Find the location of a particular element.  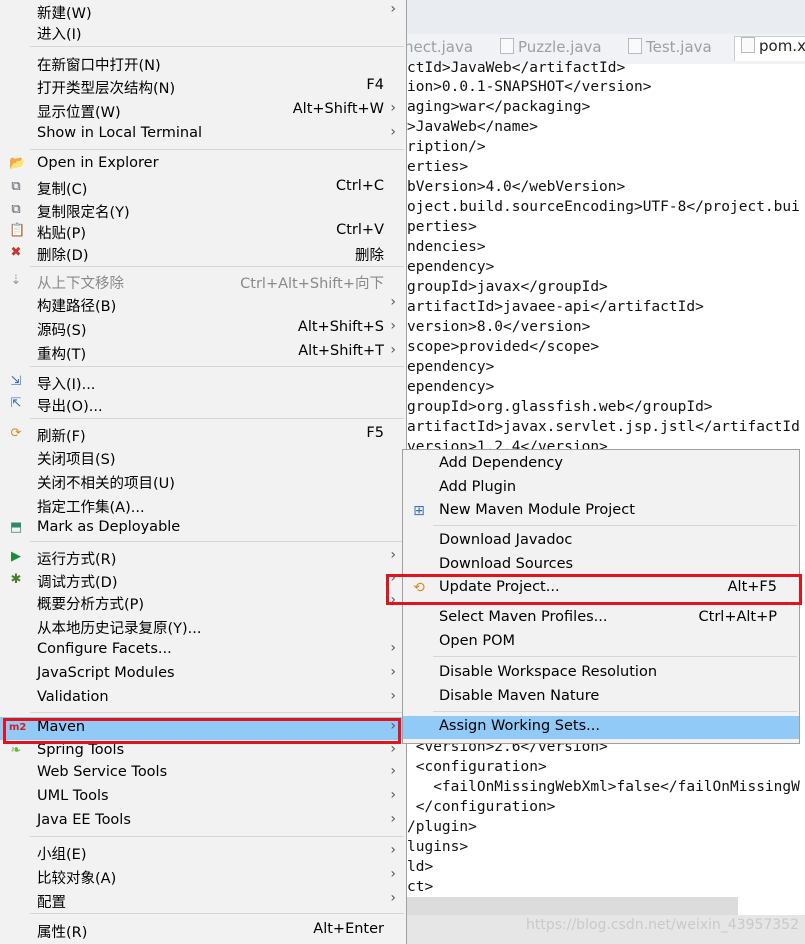

menu-item: ✖ 删除(D) 删除 is located at coordinates (203, 253).